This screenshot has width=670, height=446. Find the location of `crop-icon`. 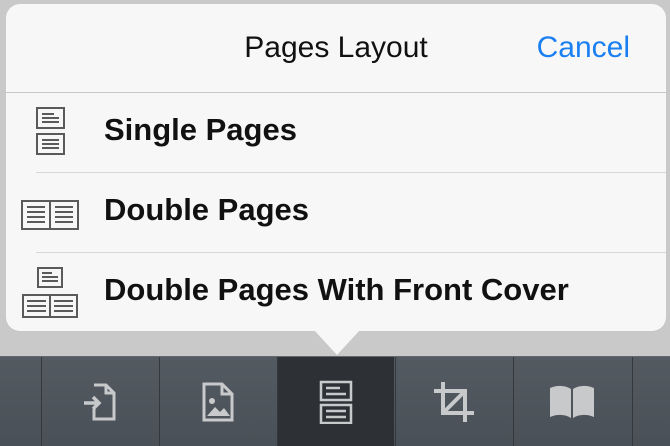

crop-icon is located at coordinates (454, 402).